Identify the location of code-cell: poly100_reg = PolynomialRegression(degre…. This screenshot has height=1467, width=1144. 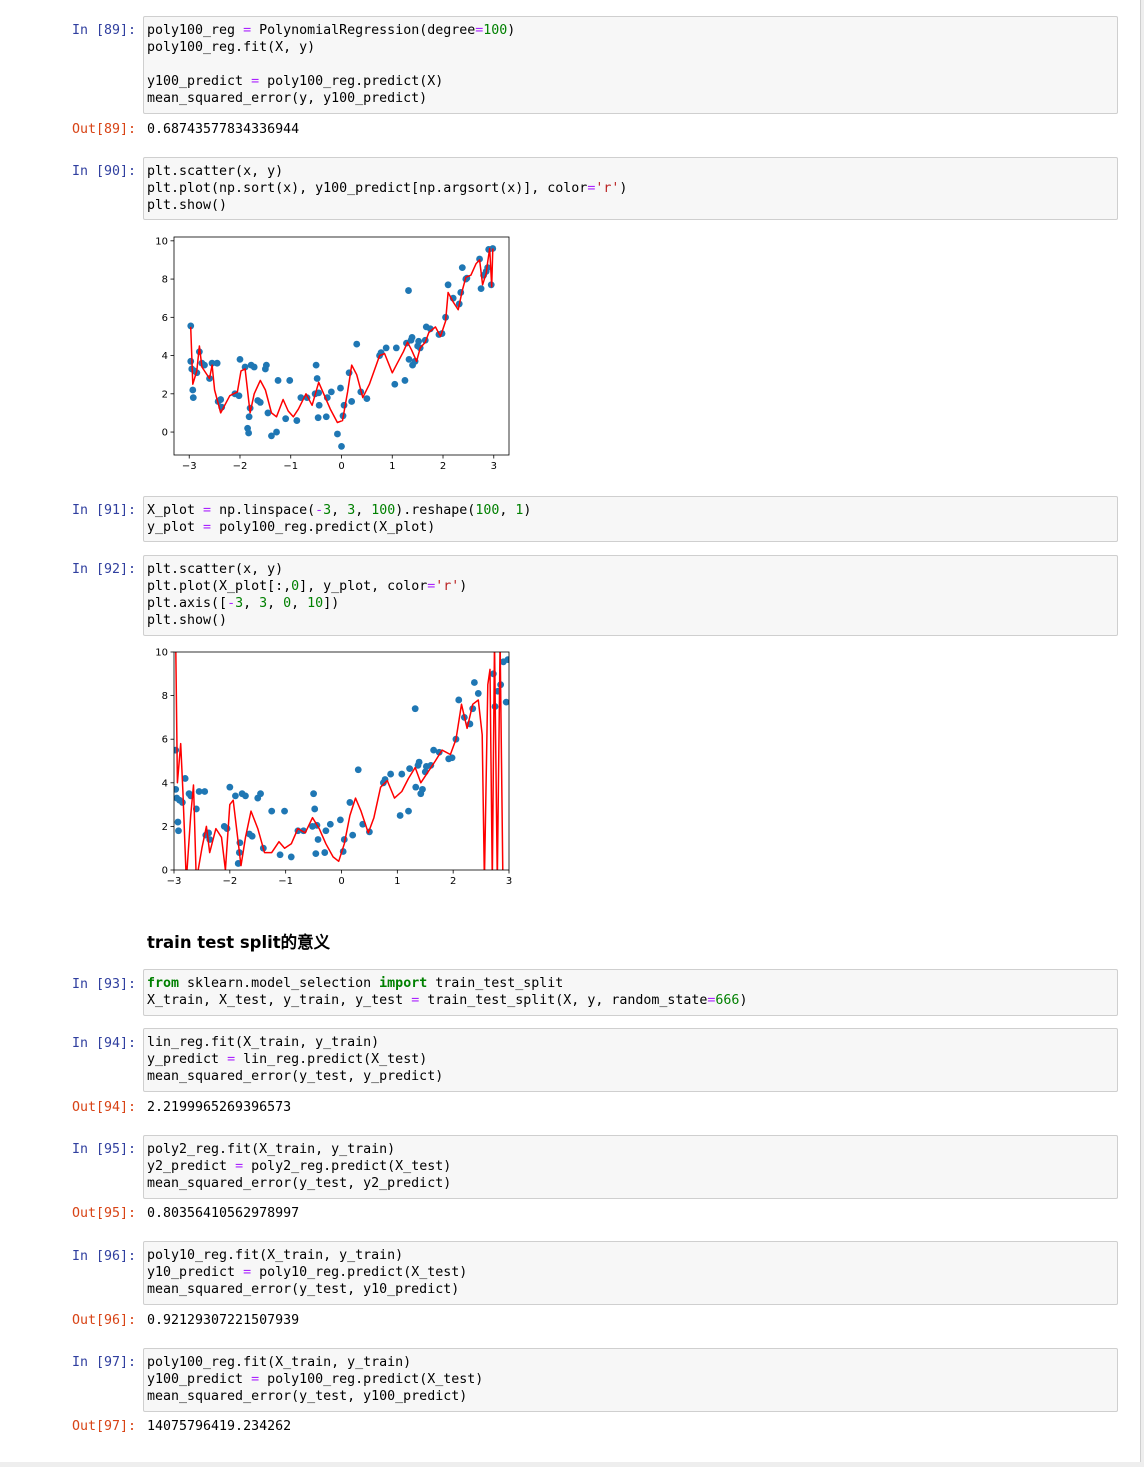
(630, 65).